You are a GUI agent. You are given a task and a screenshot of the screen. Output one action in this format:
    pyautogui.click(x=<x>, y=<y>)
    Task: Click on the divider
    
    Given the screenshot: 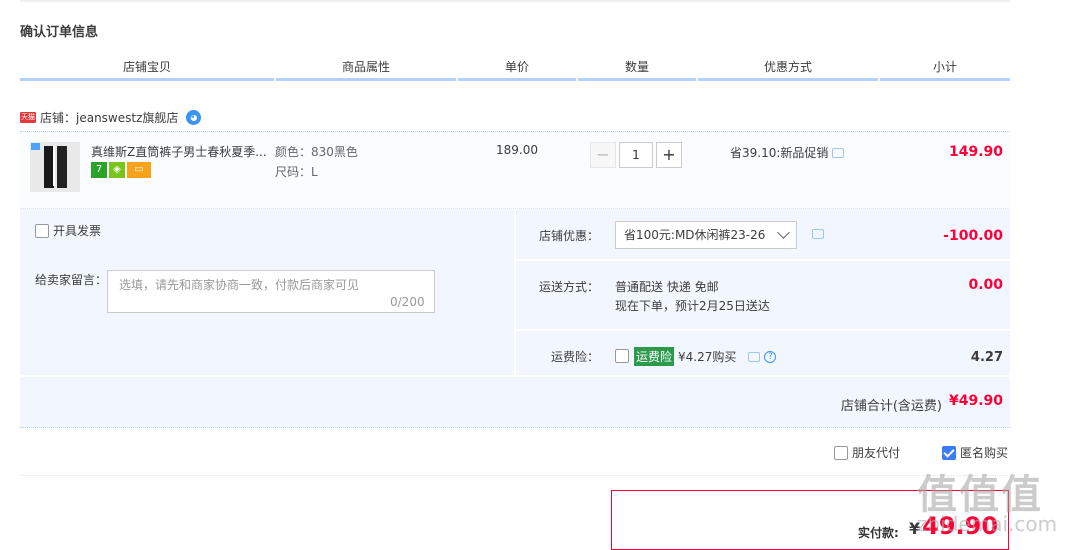 What is the action you would take?
    pyautogui.click(x=515, y=475)
    